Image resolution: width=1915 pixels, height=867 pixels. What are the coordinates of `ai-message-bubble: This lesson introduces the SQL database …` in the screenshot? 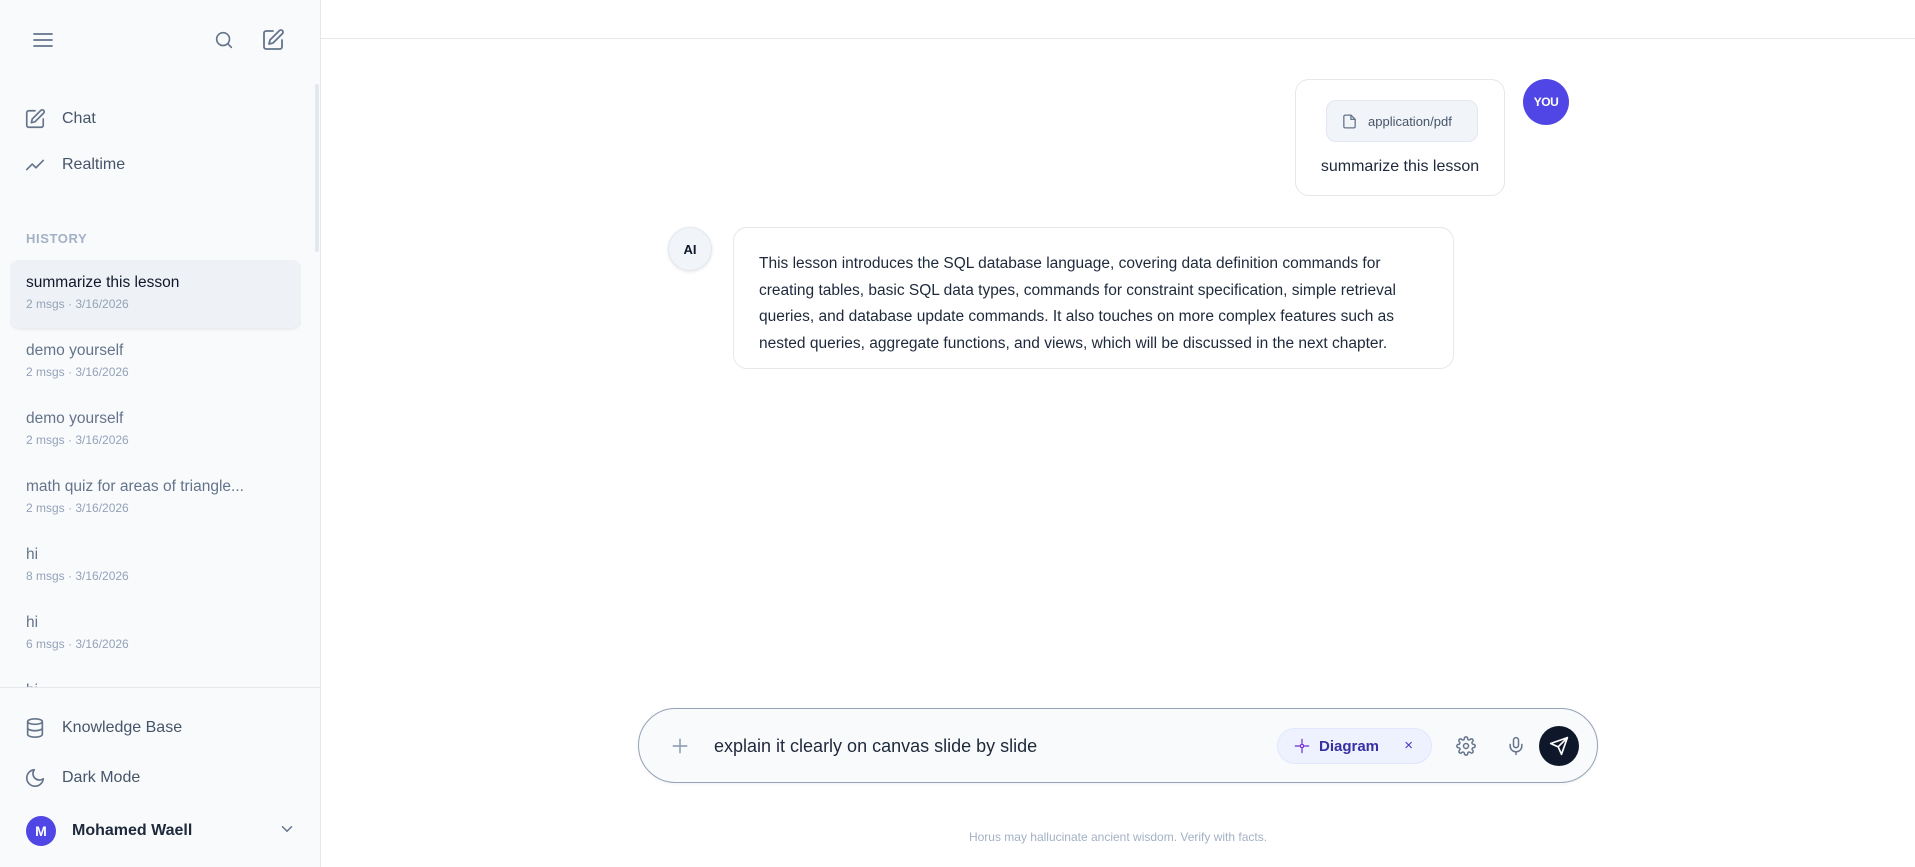 It's located at (1093, 298).